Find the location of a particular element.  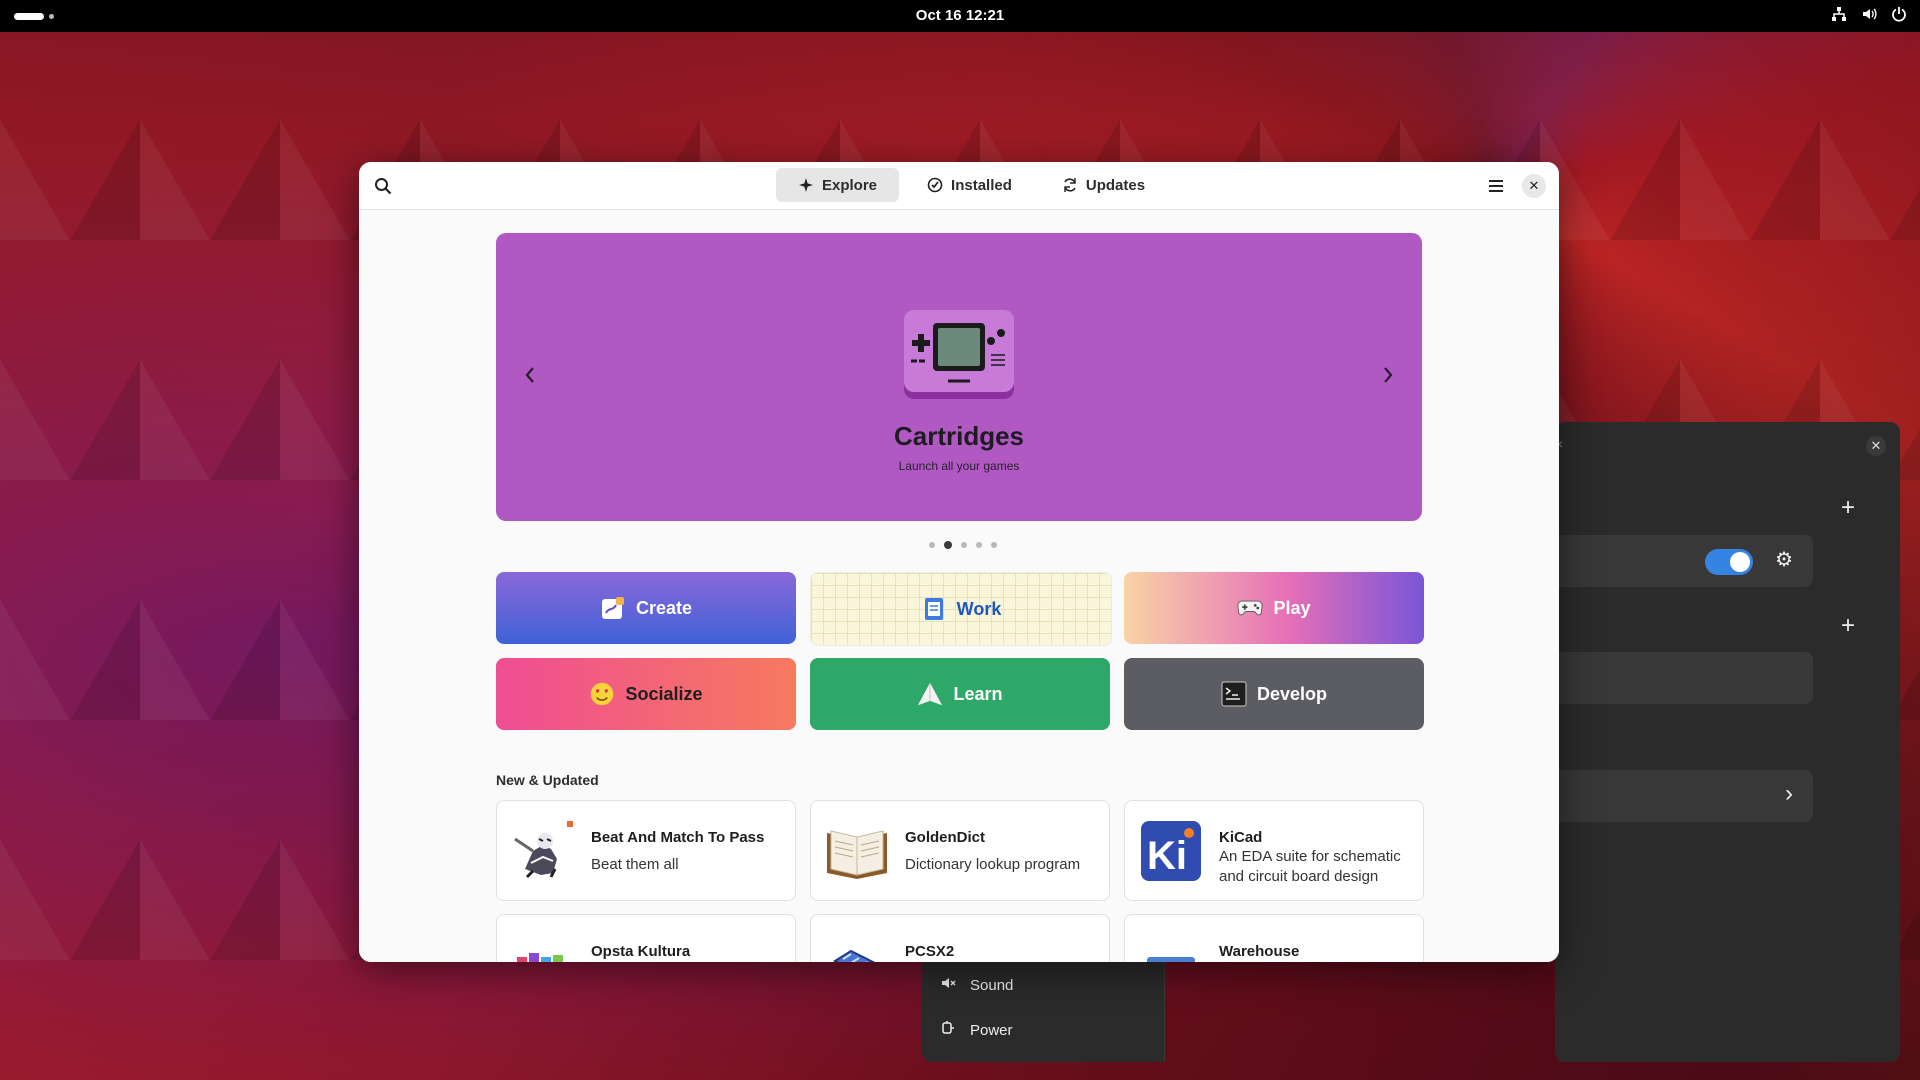

hamburger-icon is located at coordinates (1496, 186).